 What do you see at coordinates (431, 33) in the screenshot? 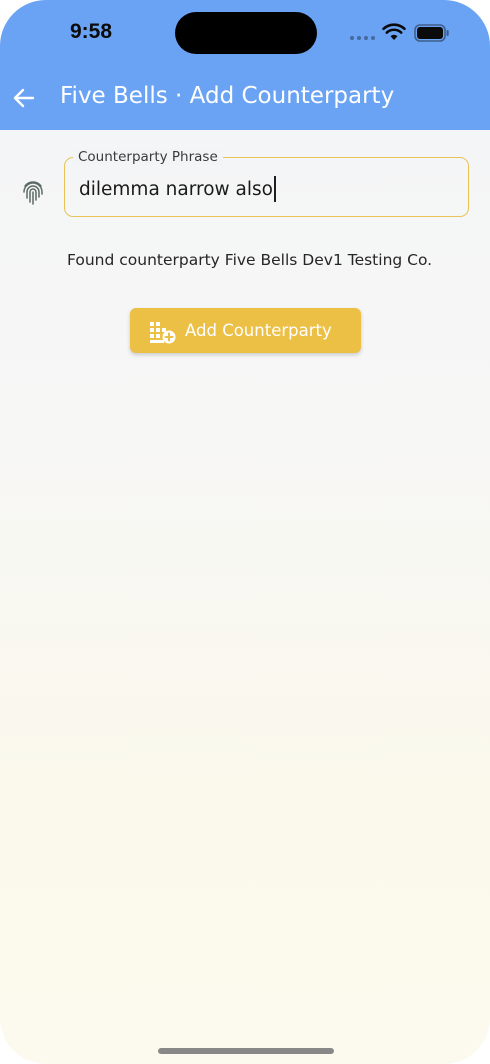
I see `battery-icon` at bounding box center [431, 33].